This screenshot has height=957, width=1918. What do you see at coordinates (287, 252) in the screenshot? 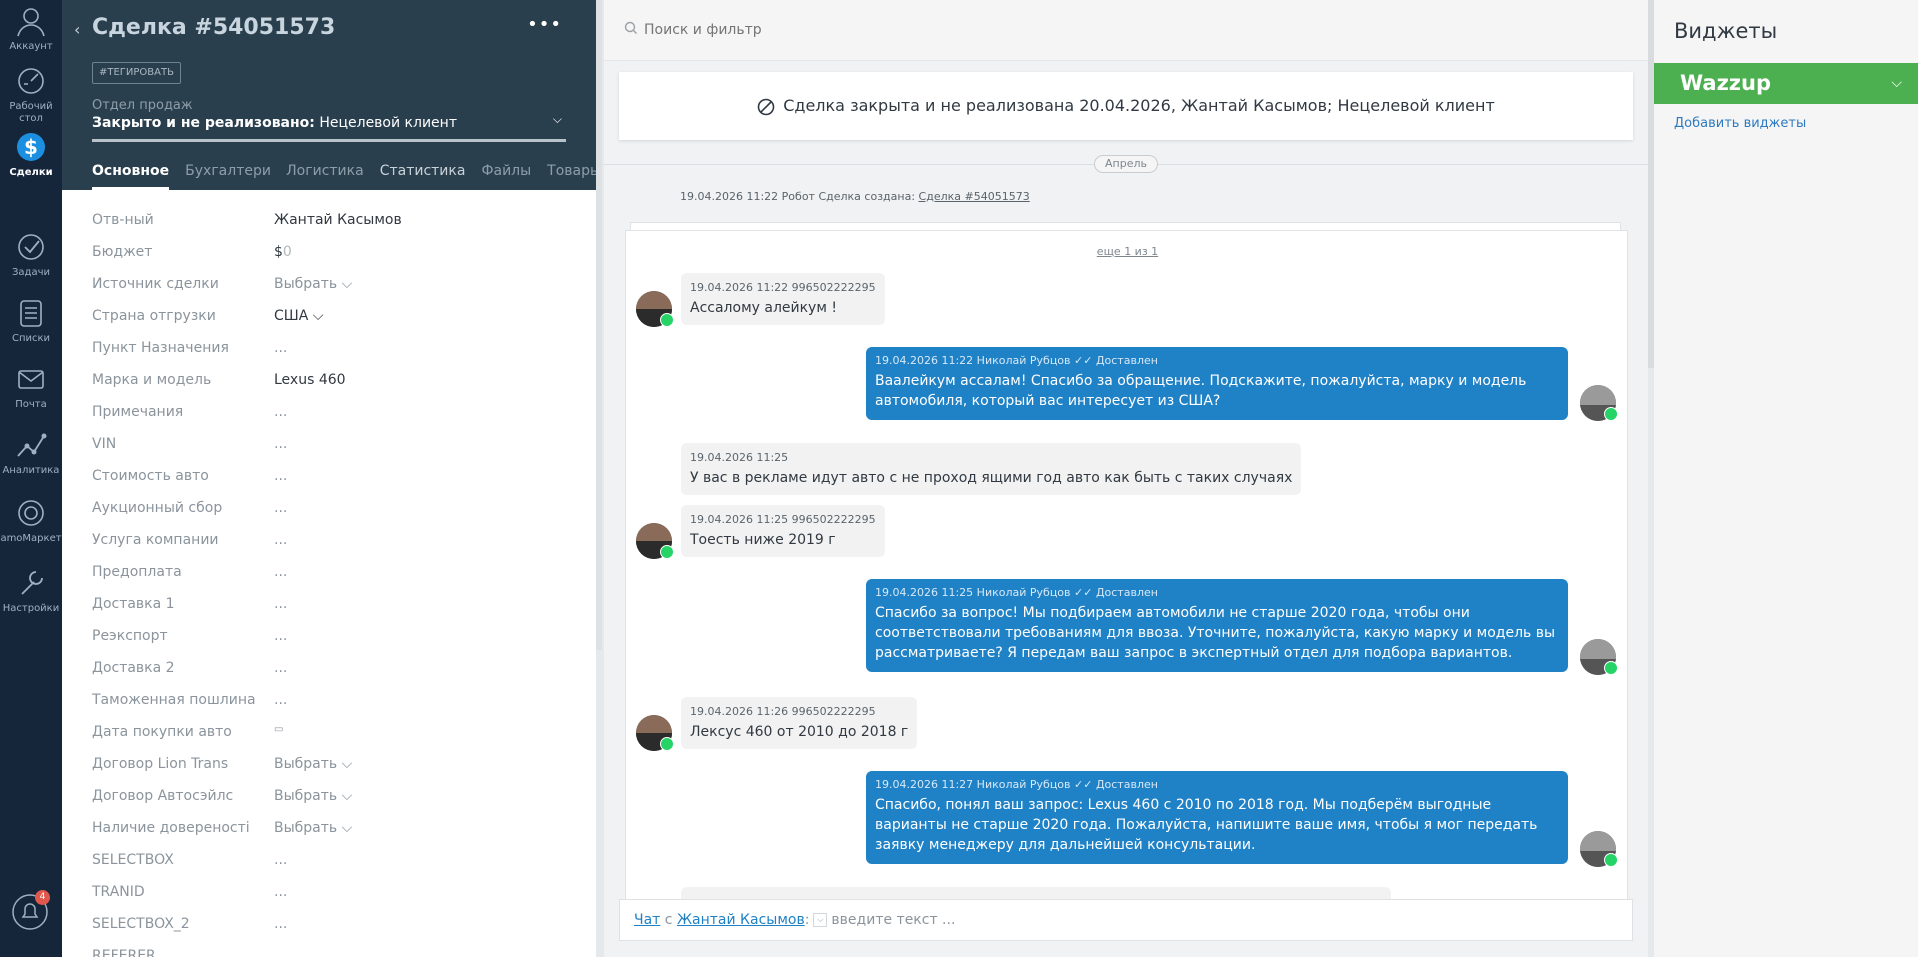
I see `budget-amount: 0` at bounding box center [287, 252].